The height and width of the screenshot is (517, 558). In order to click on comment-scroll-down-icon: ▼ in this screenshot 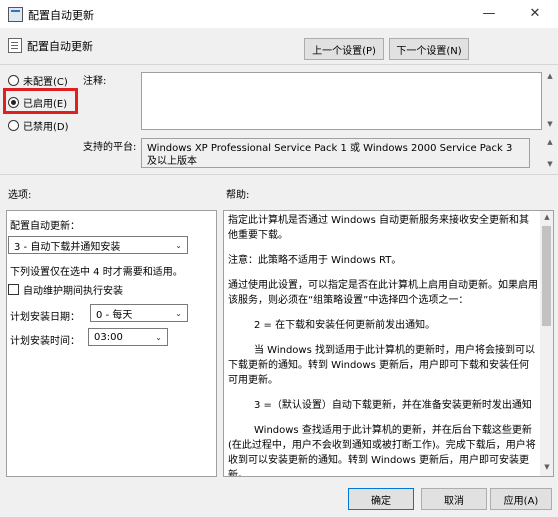, I will do `click(550, 124)`.